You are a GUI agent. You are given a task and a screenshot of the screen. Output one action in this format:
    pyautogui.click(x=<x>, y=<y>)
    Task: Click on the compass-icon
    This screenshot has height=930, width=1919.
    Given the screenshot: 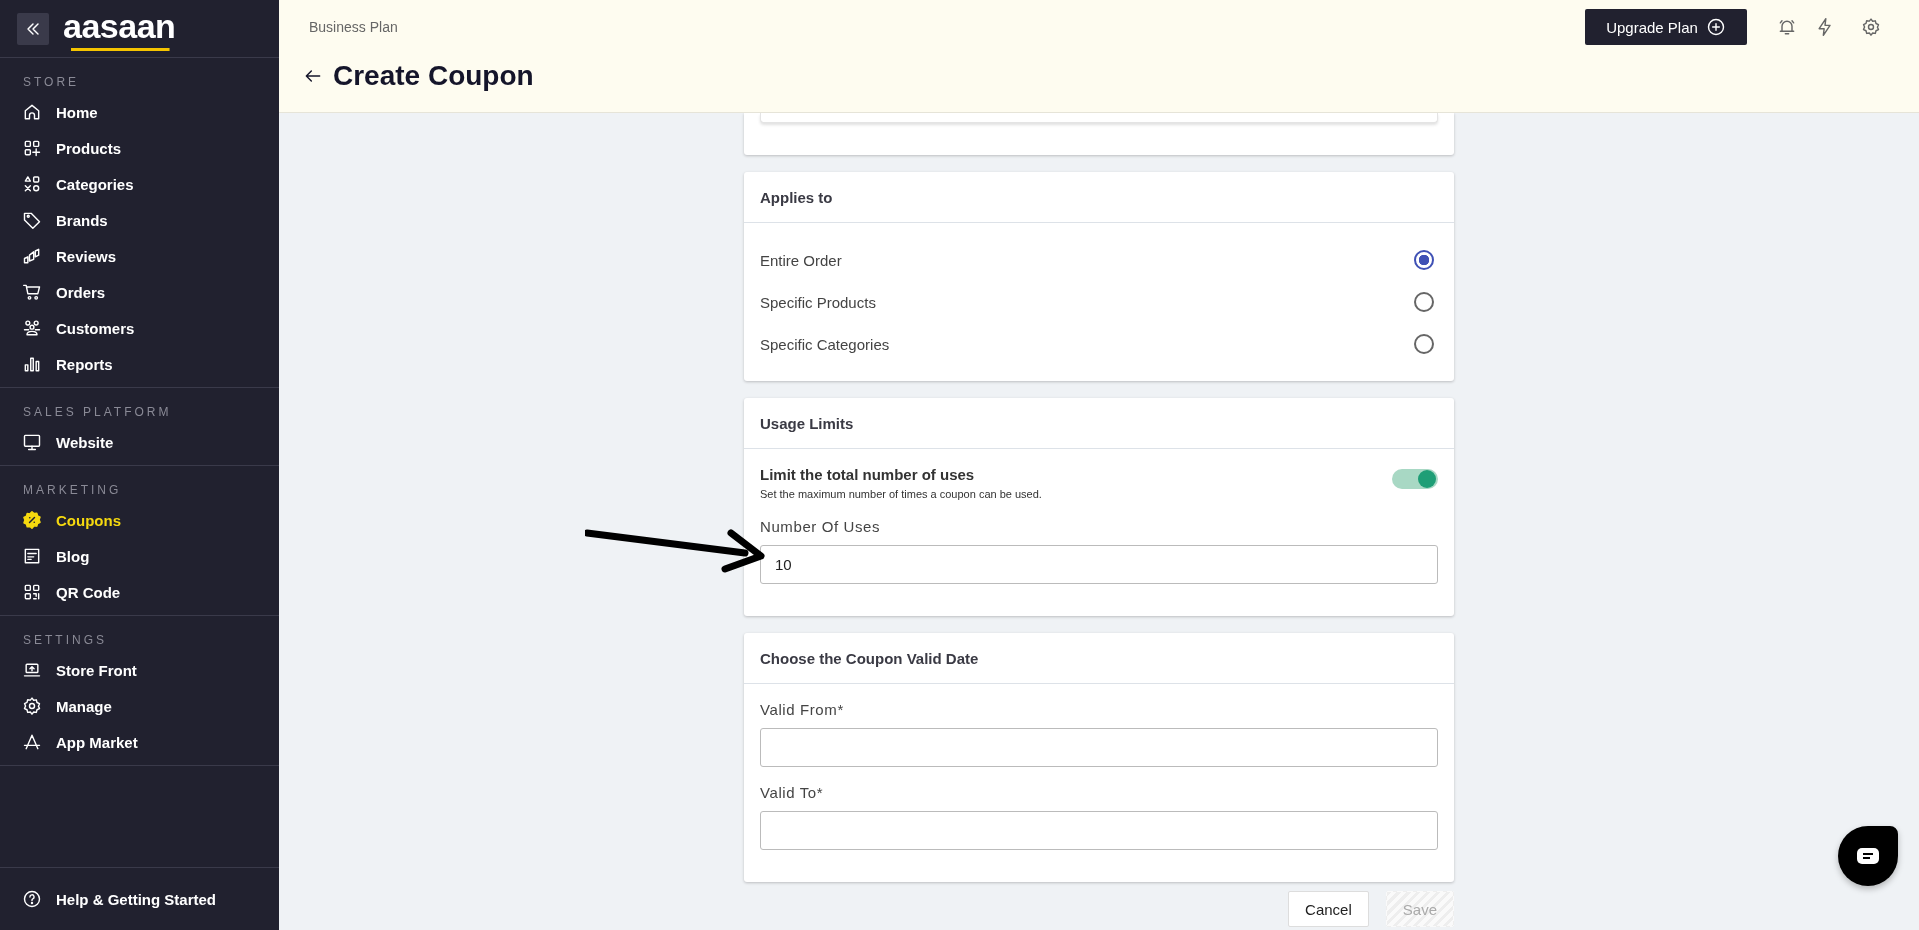 What is the action you would take?
    pyautogui.click(x=32, y=742)
    